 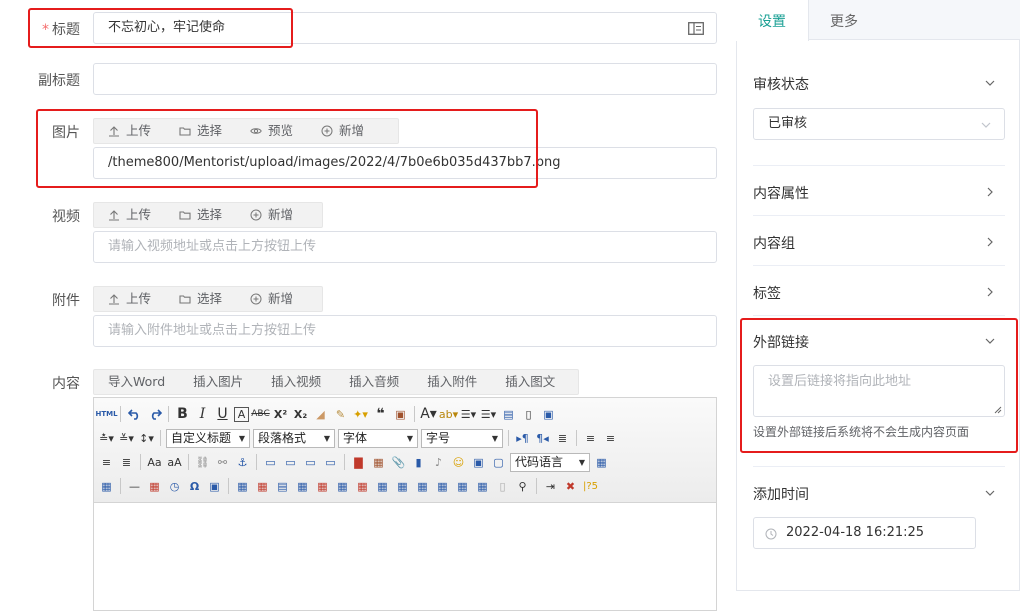 I want to click on redo-icon, so click(x=154, y=414).